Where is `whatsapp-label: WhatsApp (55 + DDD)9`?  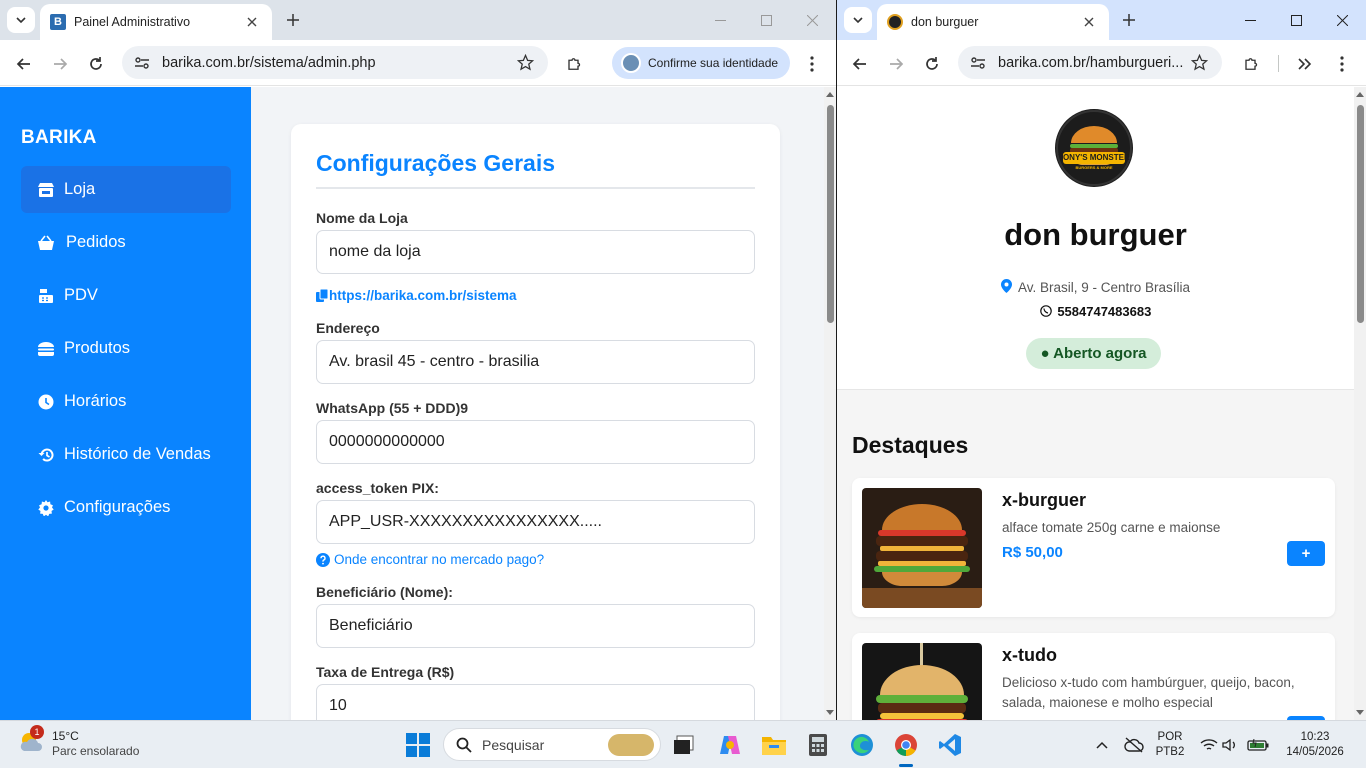 whatsapp-label: WhatsApp (55 + DDD)9 is located at coordinates (392, 408).